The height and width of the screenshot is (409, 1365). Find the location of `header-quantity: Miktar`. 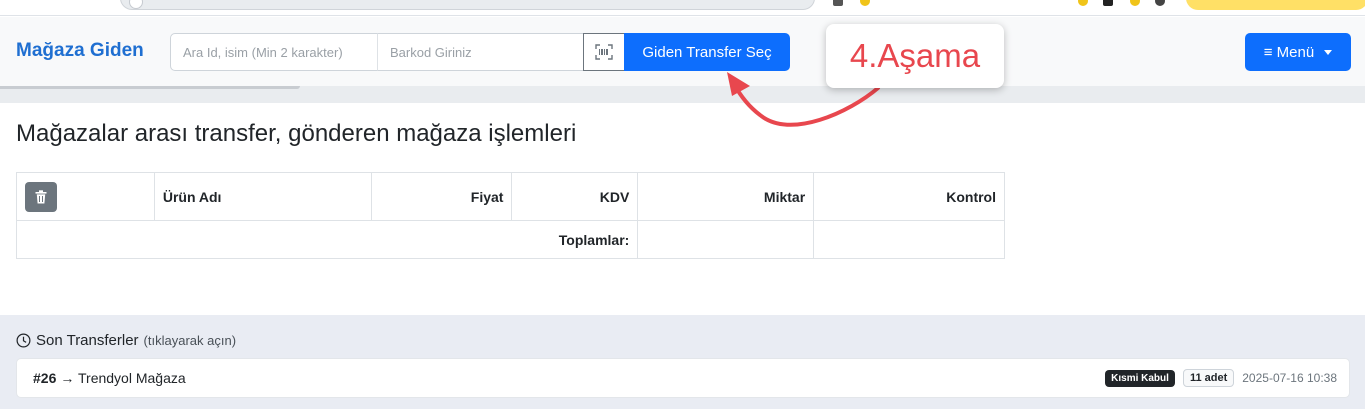

header-quantity: Miktar is located at coordinates (726, 196).